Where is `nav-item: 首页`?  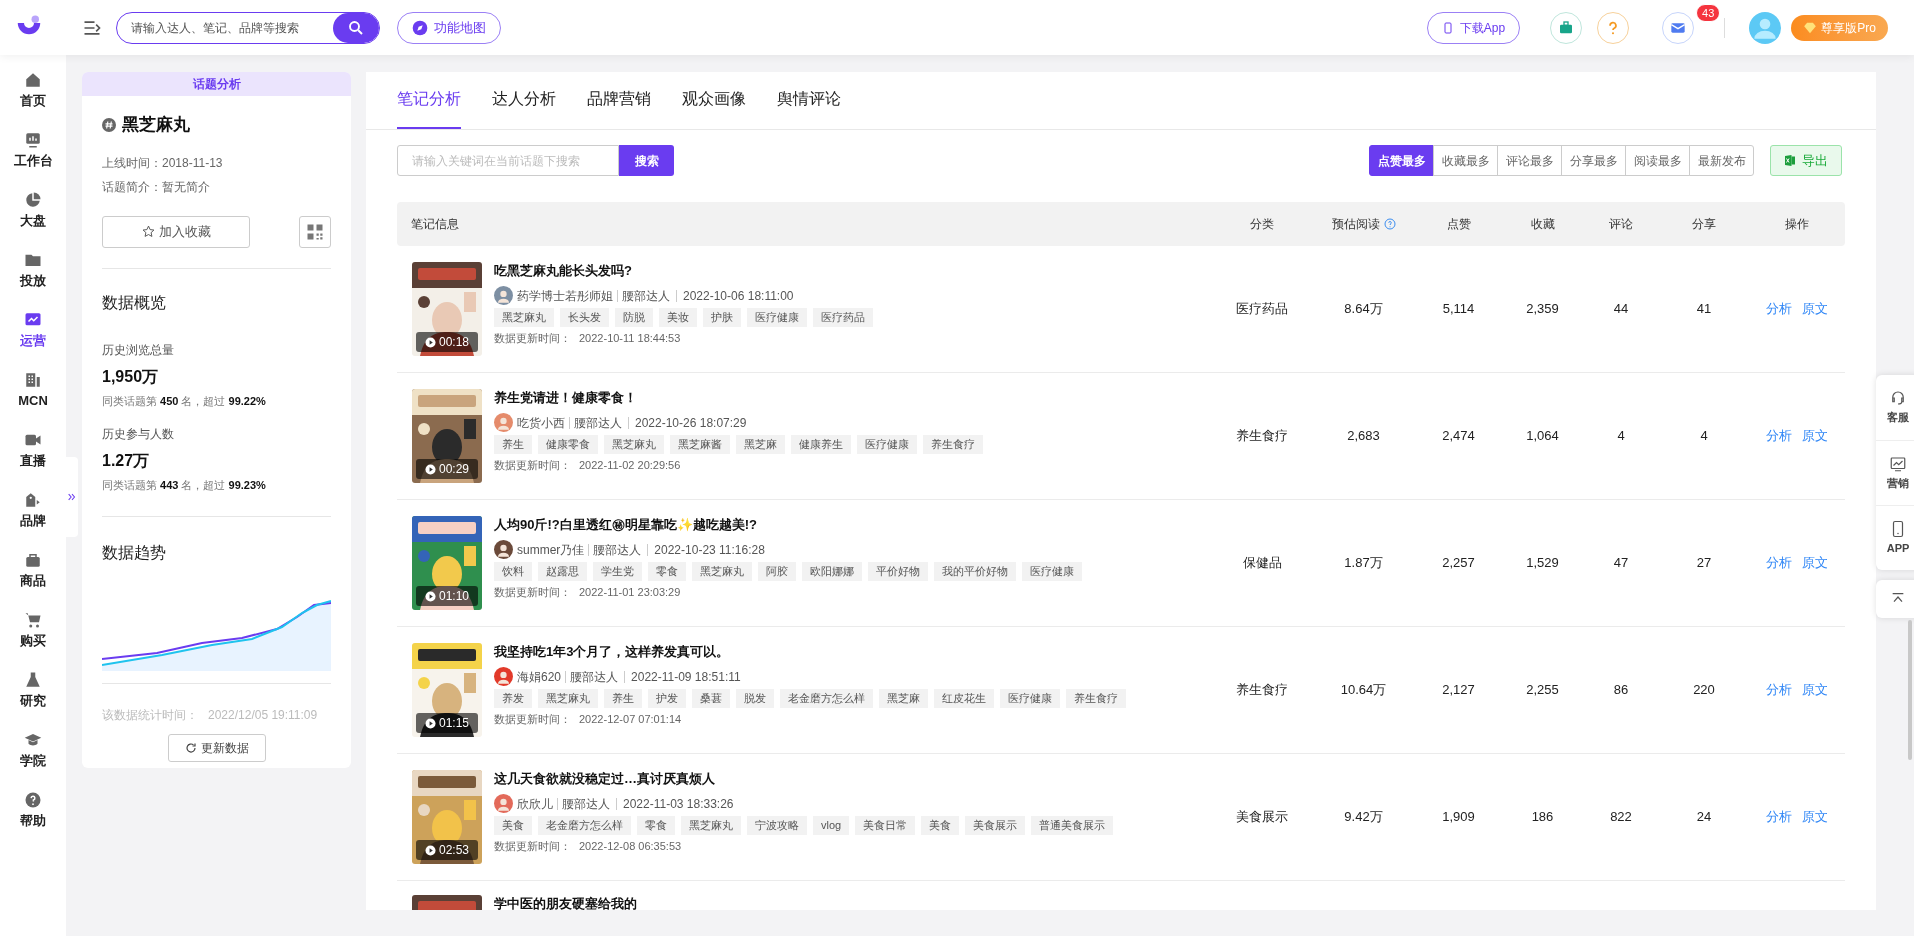
nav-item: 首页 is located at coordinates (33, 91).